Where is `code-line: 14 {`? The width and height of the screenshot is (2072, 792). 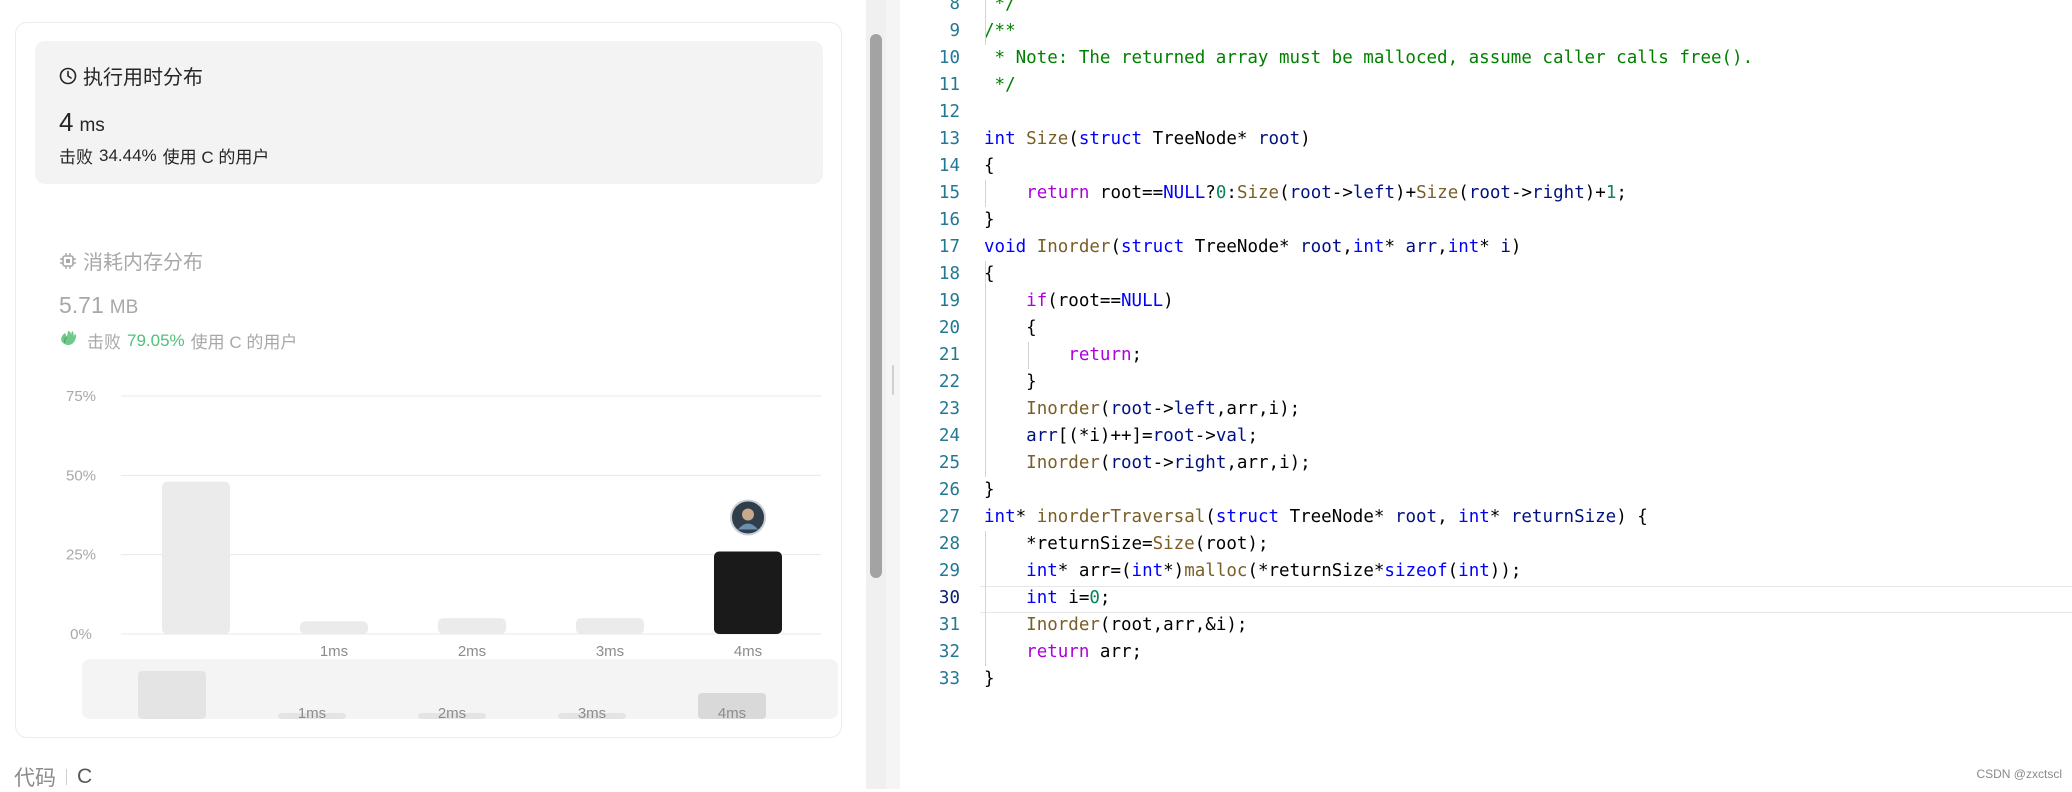 code-line: 14 { is located at coordinates (1486, 166).